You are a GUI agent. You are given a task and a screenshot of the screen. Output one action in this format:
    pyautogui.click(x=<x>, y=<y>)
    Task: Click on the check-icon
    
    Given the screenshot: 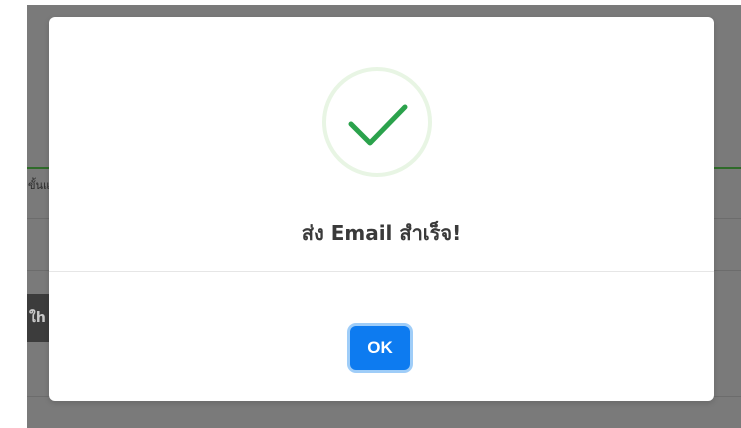 What is the action you would take?
    pyautogui.click(x=378, y=125)
    